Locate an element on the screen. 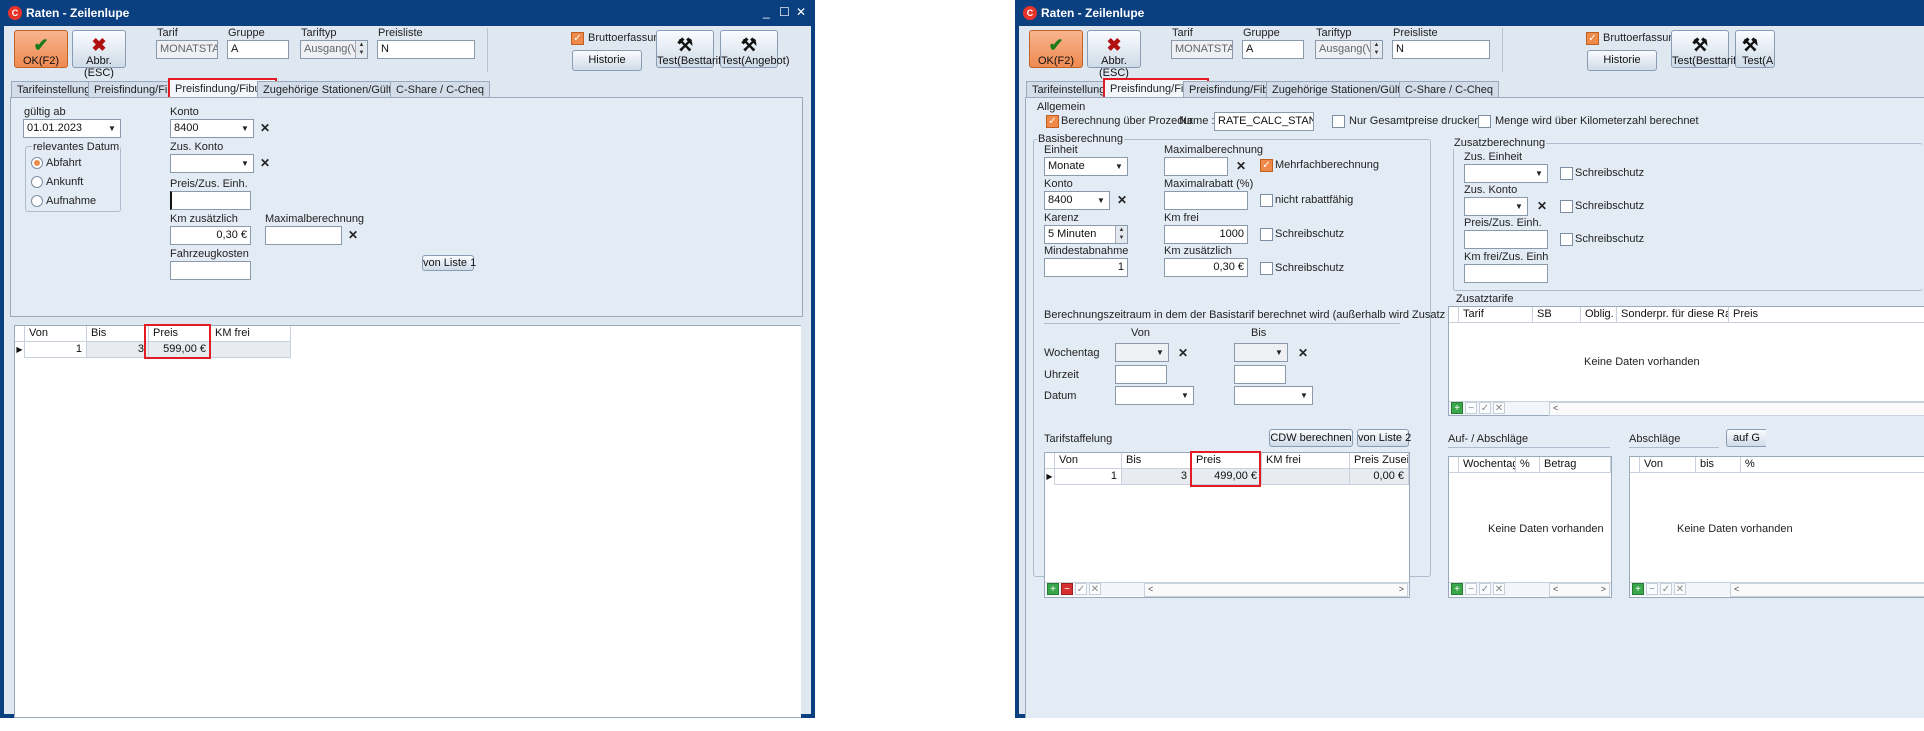 This screenshot has height=731, width=1924. abschlaege-hscroll: < is located at coordinates (1827, 590).